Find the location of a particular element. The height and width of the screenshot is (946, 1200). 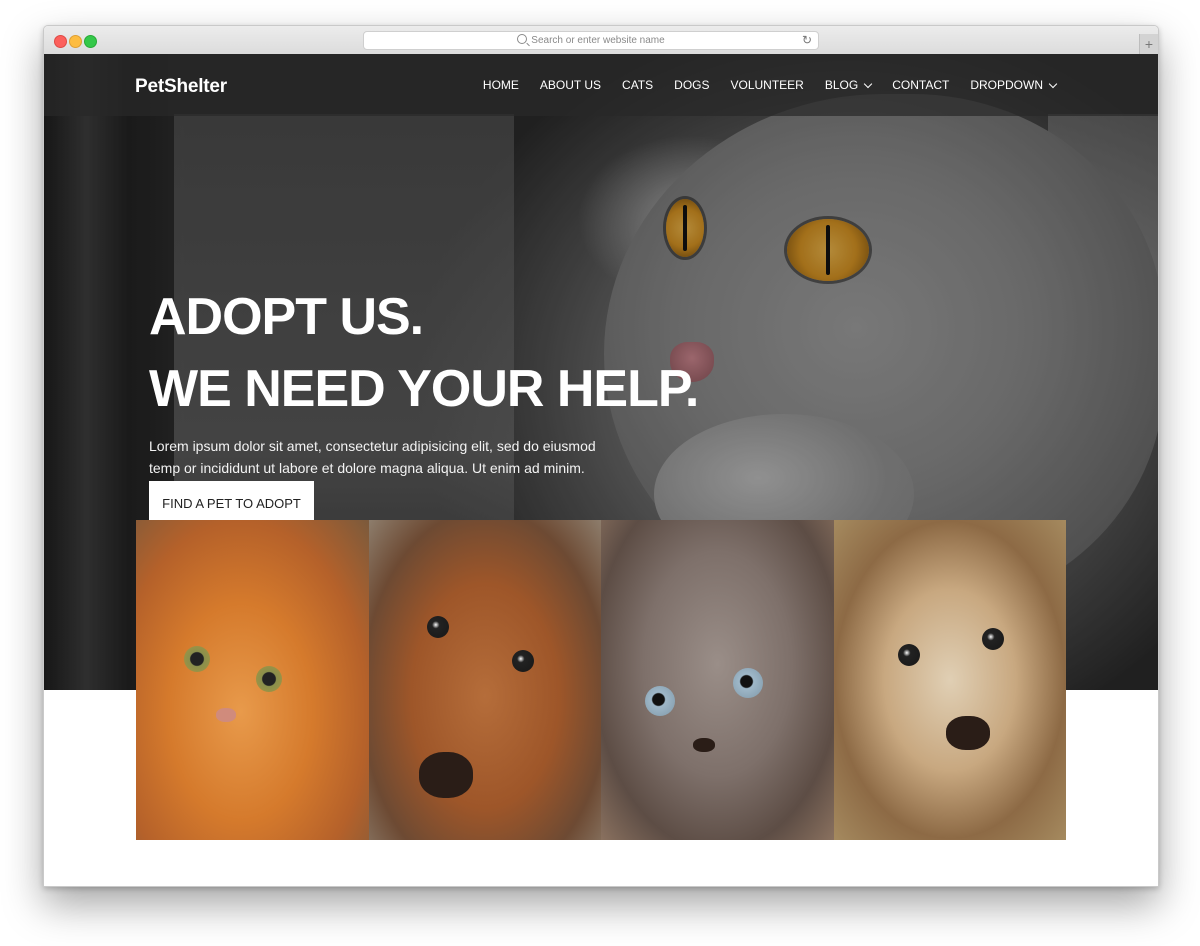

minimize-window-button is located at coordinates (75, 41).